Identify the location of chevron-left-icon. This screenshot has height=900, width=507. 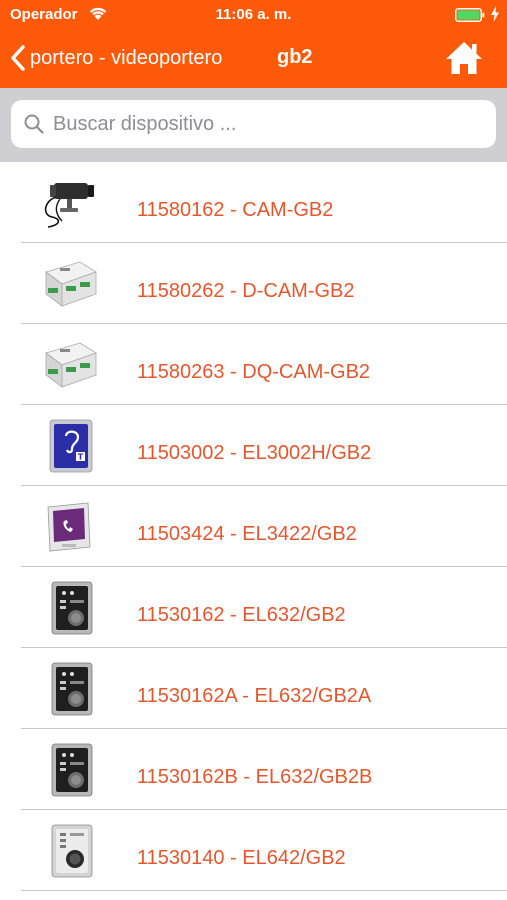
(18, 58).